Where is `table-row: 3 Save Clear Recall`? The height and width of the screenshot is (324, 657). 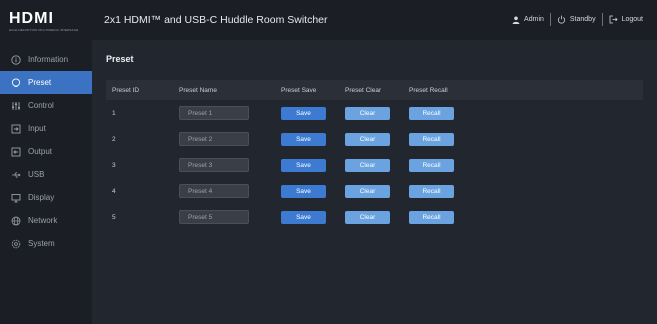 table-row: 3 Save Clear Recall is located at coordinates (374, 165).